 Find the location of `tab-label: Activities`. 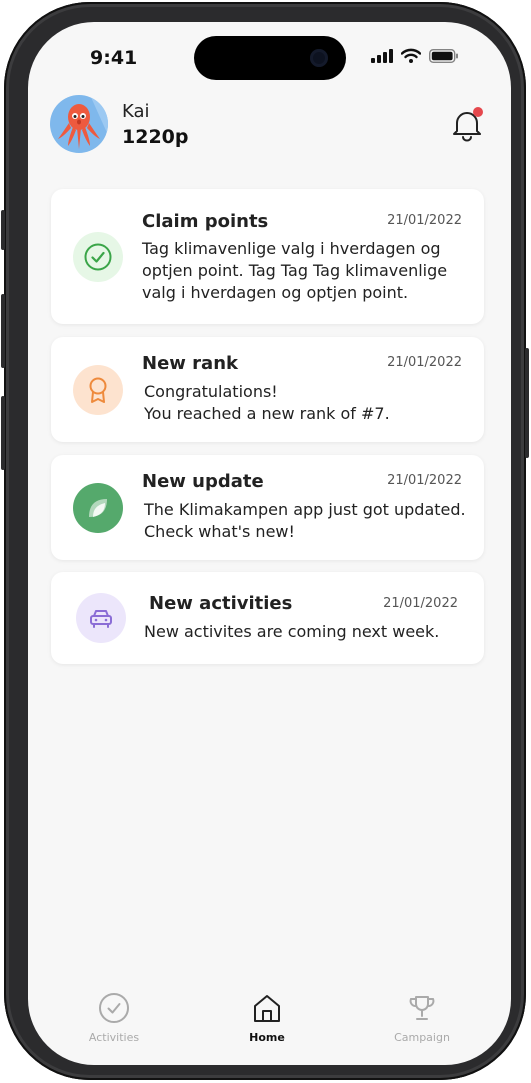

tab-label: Activities is located at coordinates (114, 1037).